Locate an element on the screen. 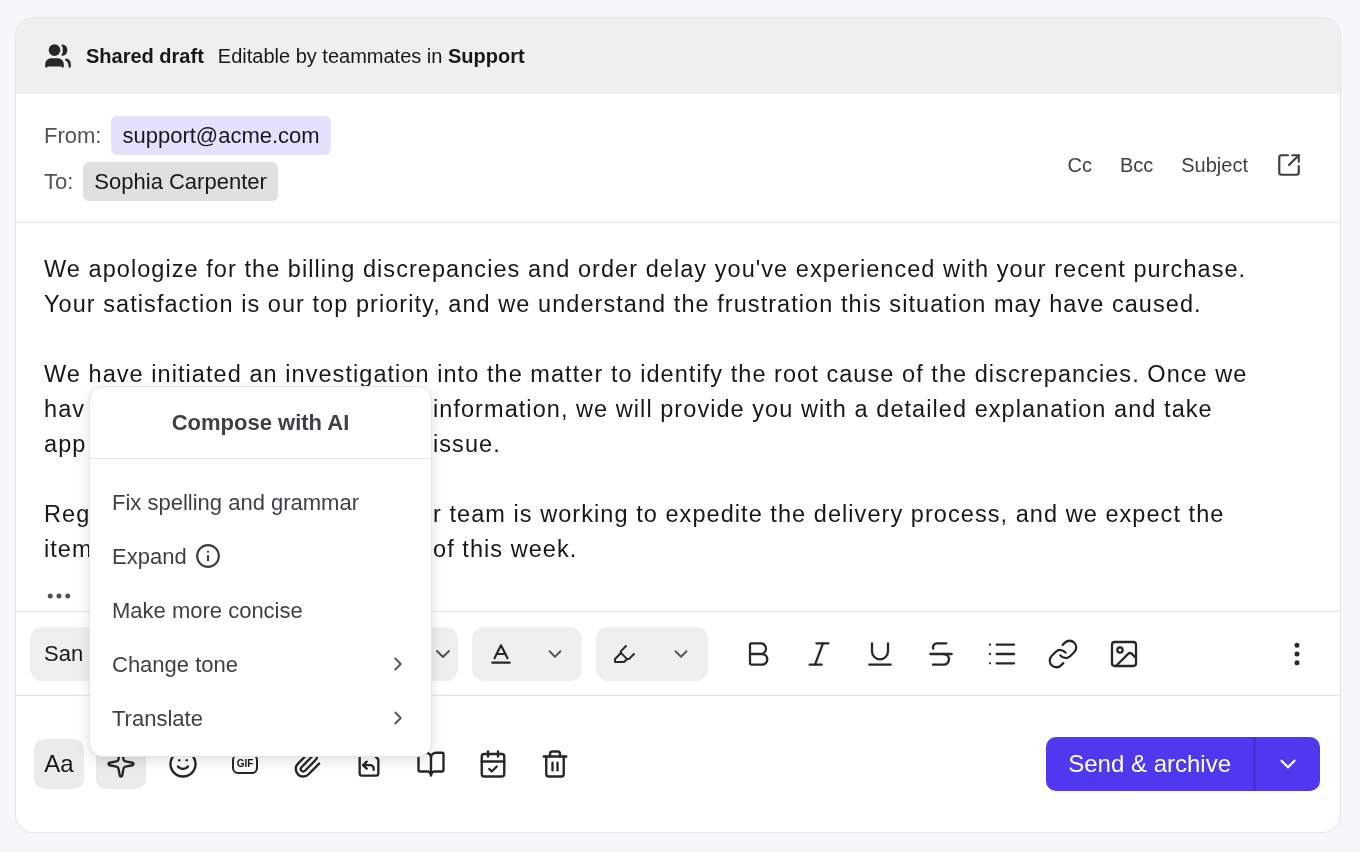  banner-subtitle: Editable by teammates in Support is located at coordinates (371, 56).